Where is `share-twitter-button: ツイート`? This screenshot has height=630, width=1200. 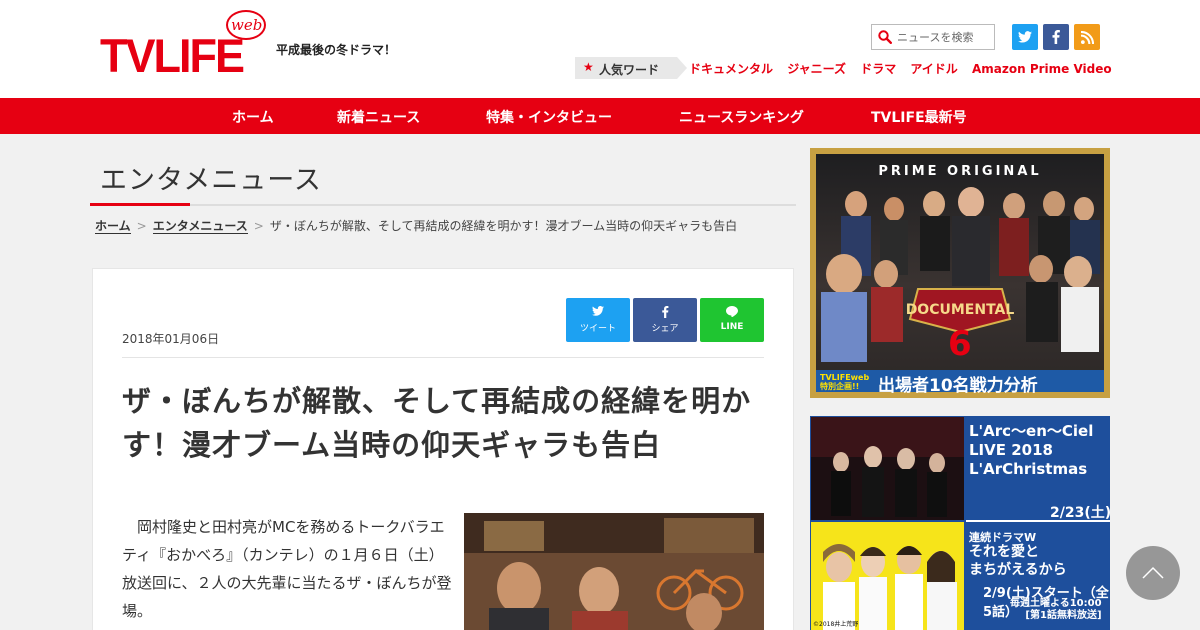
share-twitter-button: ツイート is located at coordinates (598, 320).